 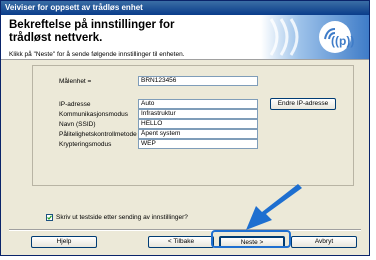 I want to click on encryption-mode-value: WEP, so click(x=198, y=144).